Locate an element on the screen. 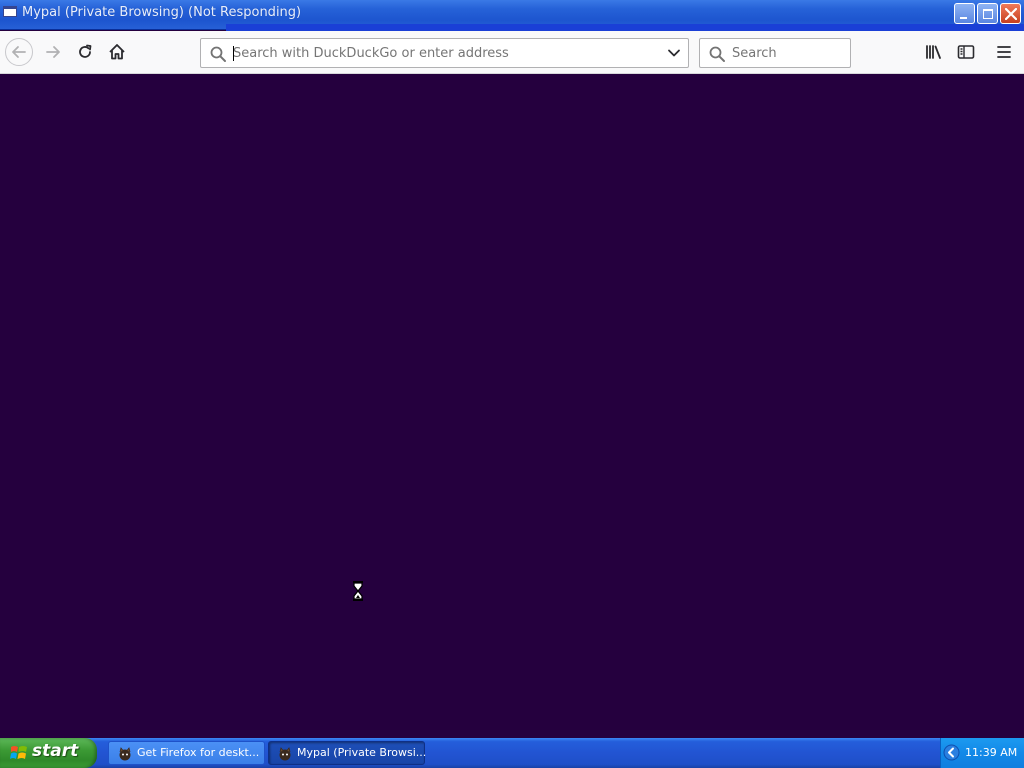 This screenshot has width=1024, height=768. open-menu-button is located at coordinates (1004, 52).